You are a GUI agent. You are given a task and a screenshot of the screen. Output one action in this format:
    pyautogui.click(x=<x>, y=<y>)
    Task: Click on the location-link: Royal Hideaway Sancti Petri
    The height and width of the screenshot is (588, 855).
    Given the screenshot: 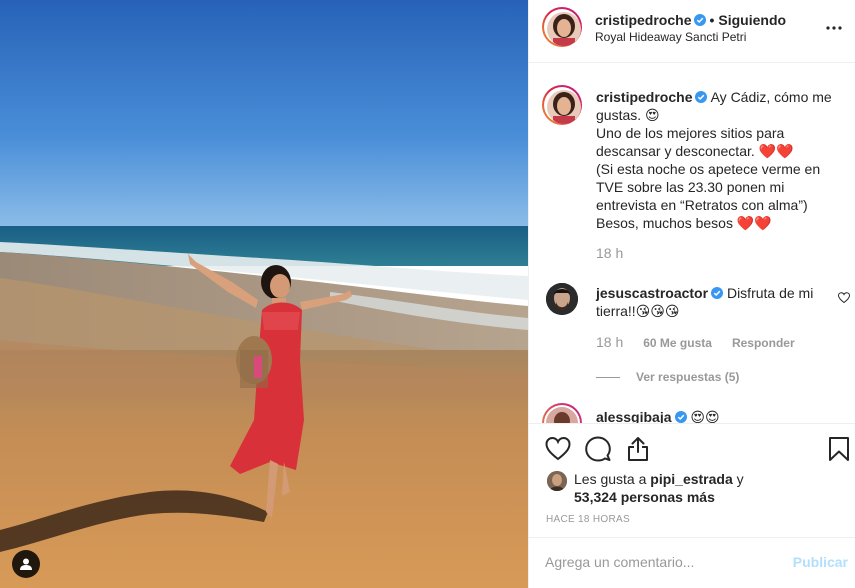 What is the action you would take?
    pyautogui.click(x=670, y=37)
    